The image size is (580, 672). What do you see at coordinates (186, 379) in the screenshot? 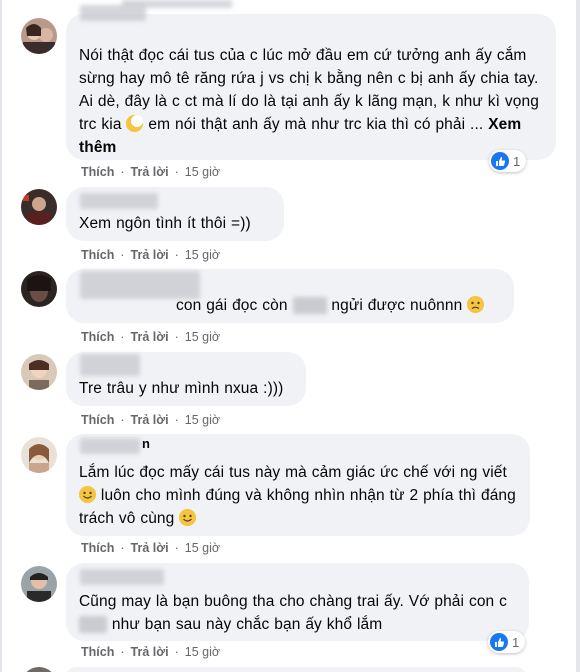
I see `comment-bubble: Tre trâu y như mình nxua :)))` at bounding box center [186, 379].